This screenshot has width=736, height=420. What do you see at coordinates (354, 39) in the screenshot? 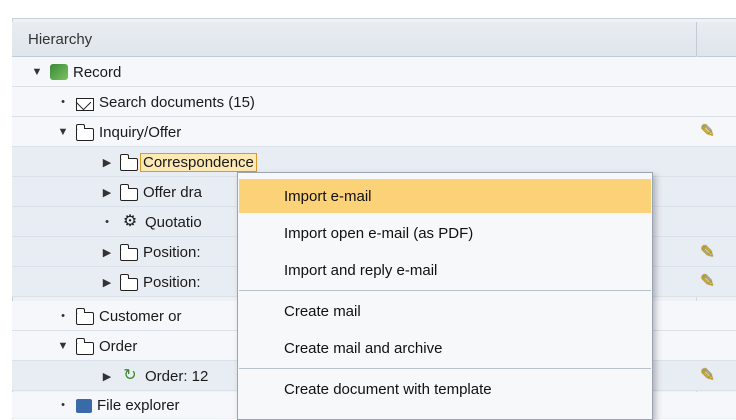
I see `column-header-hierarchy: Hierarchy` at bounding box center [354, 39].